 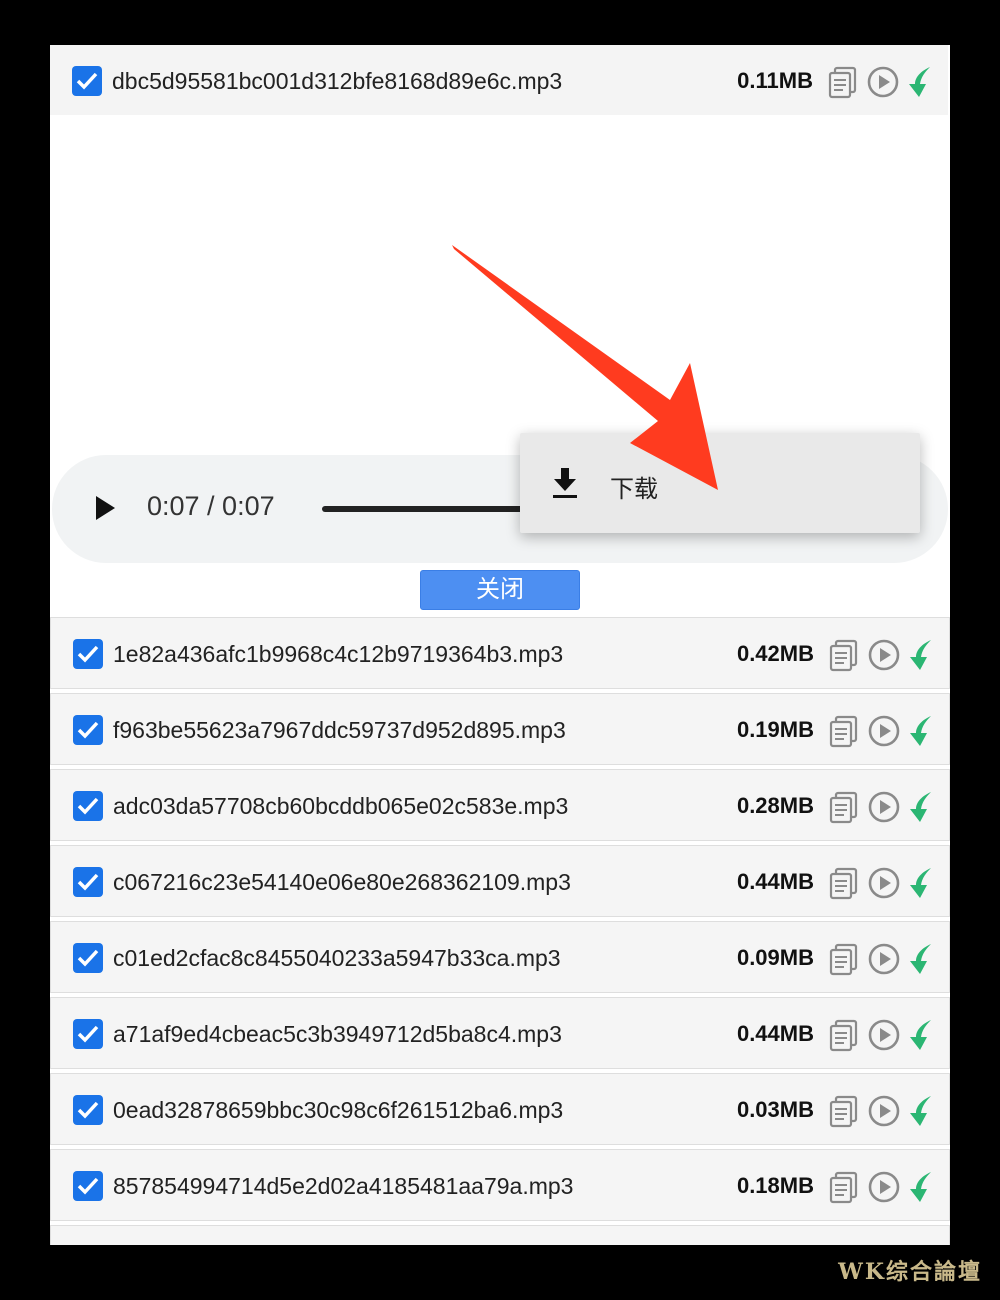 I want to click on file-name: 0ead32878659bbc30c98c6f261512ba6.mp3, so click(x=338, y=1110).